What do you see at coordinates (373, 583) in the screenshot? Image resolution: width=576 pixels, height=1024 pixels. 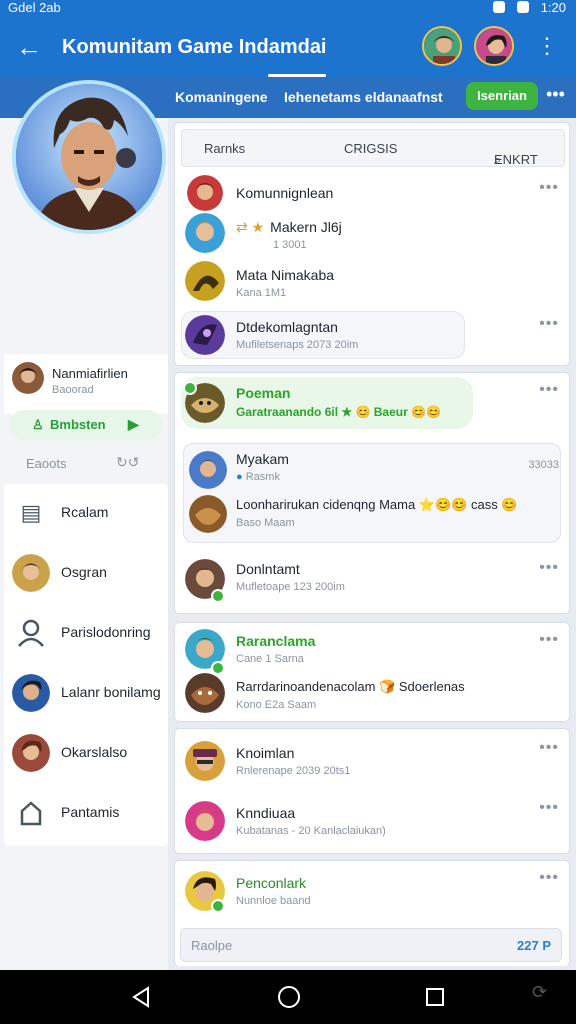 I see `list-item: Donlntamt Mufletoape 123 200im •••` at bounding box center [373, 583].